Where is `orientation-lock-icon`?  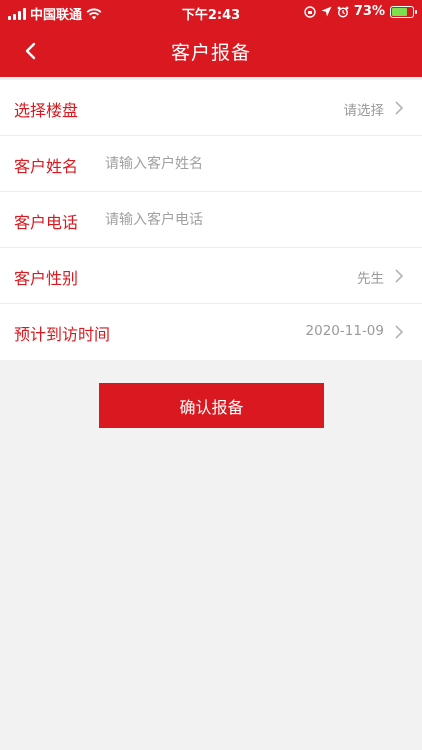
orientation-lock-icon is located at coordinates (310, 11).